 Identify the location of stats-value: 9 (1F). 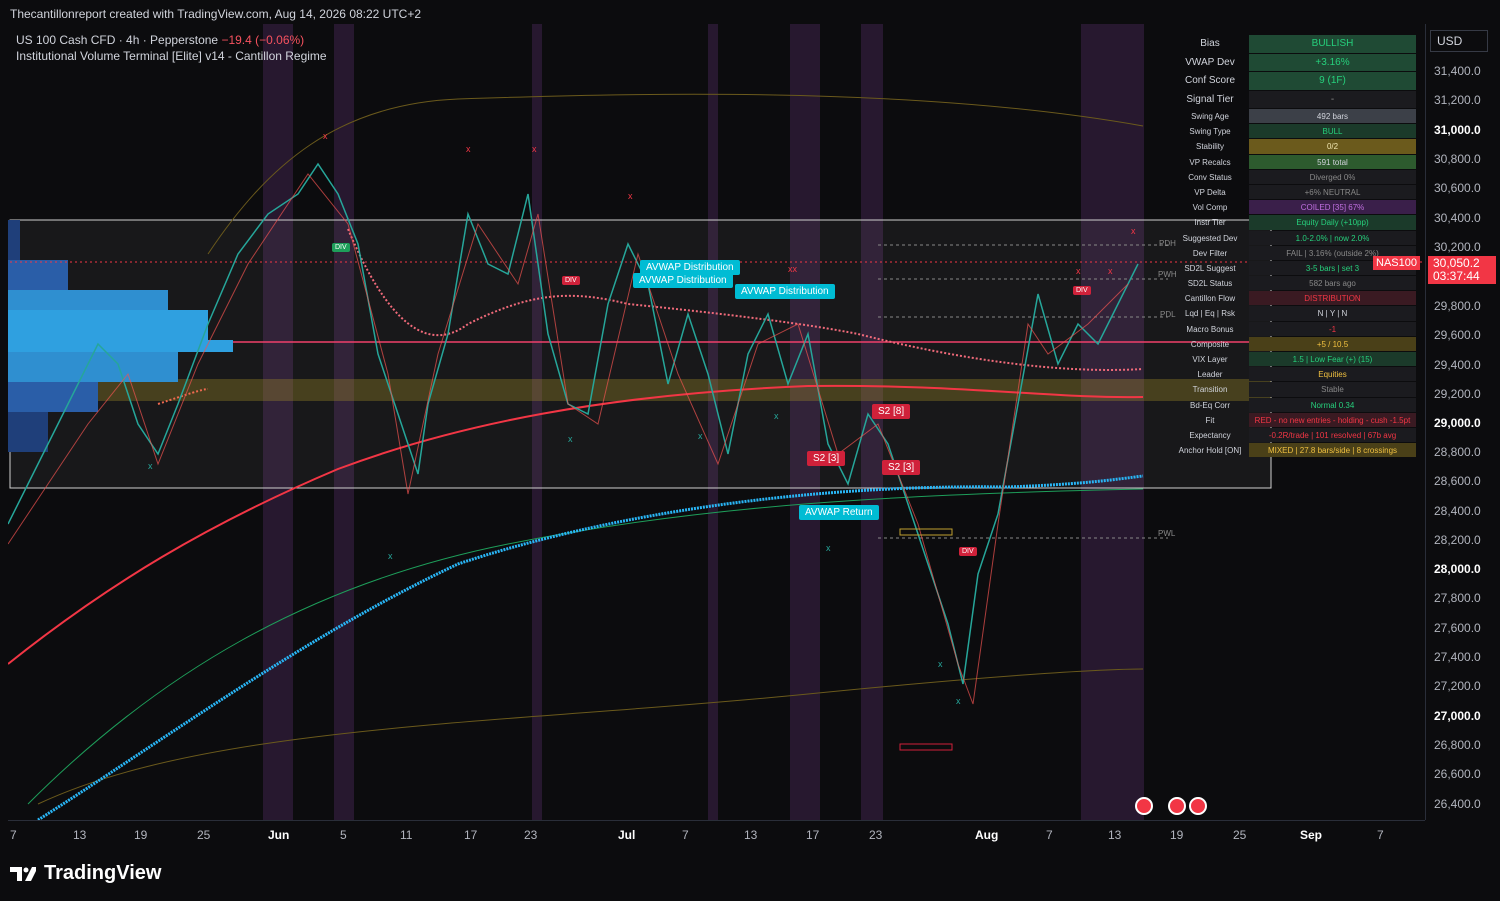
(1332, 81).